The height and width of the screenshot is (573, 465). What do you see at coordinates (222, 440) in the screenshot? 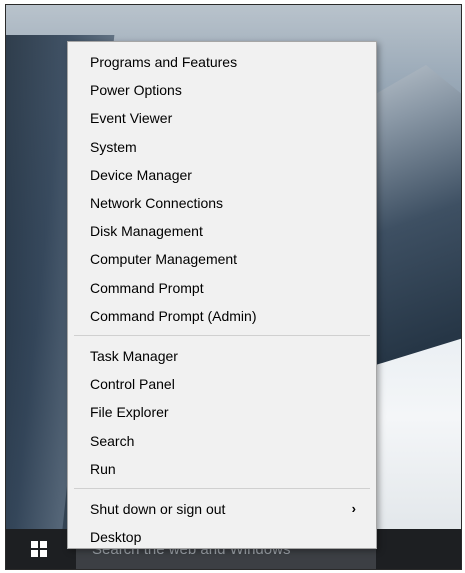
I see `menu-item-search: Search` at bounding box center [222, 440].